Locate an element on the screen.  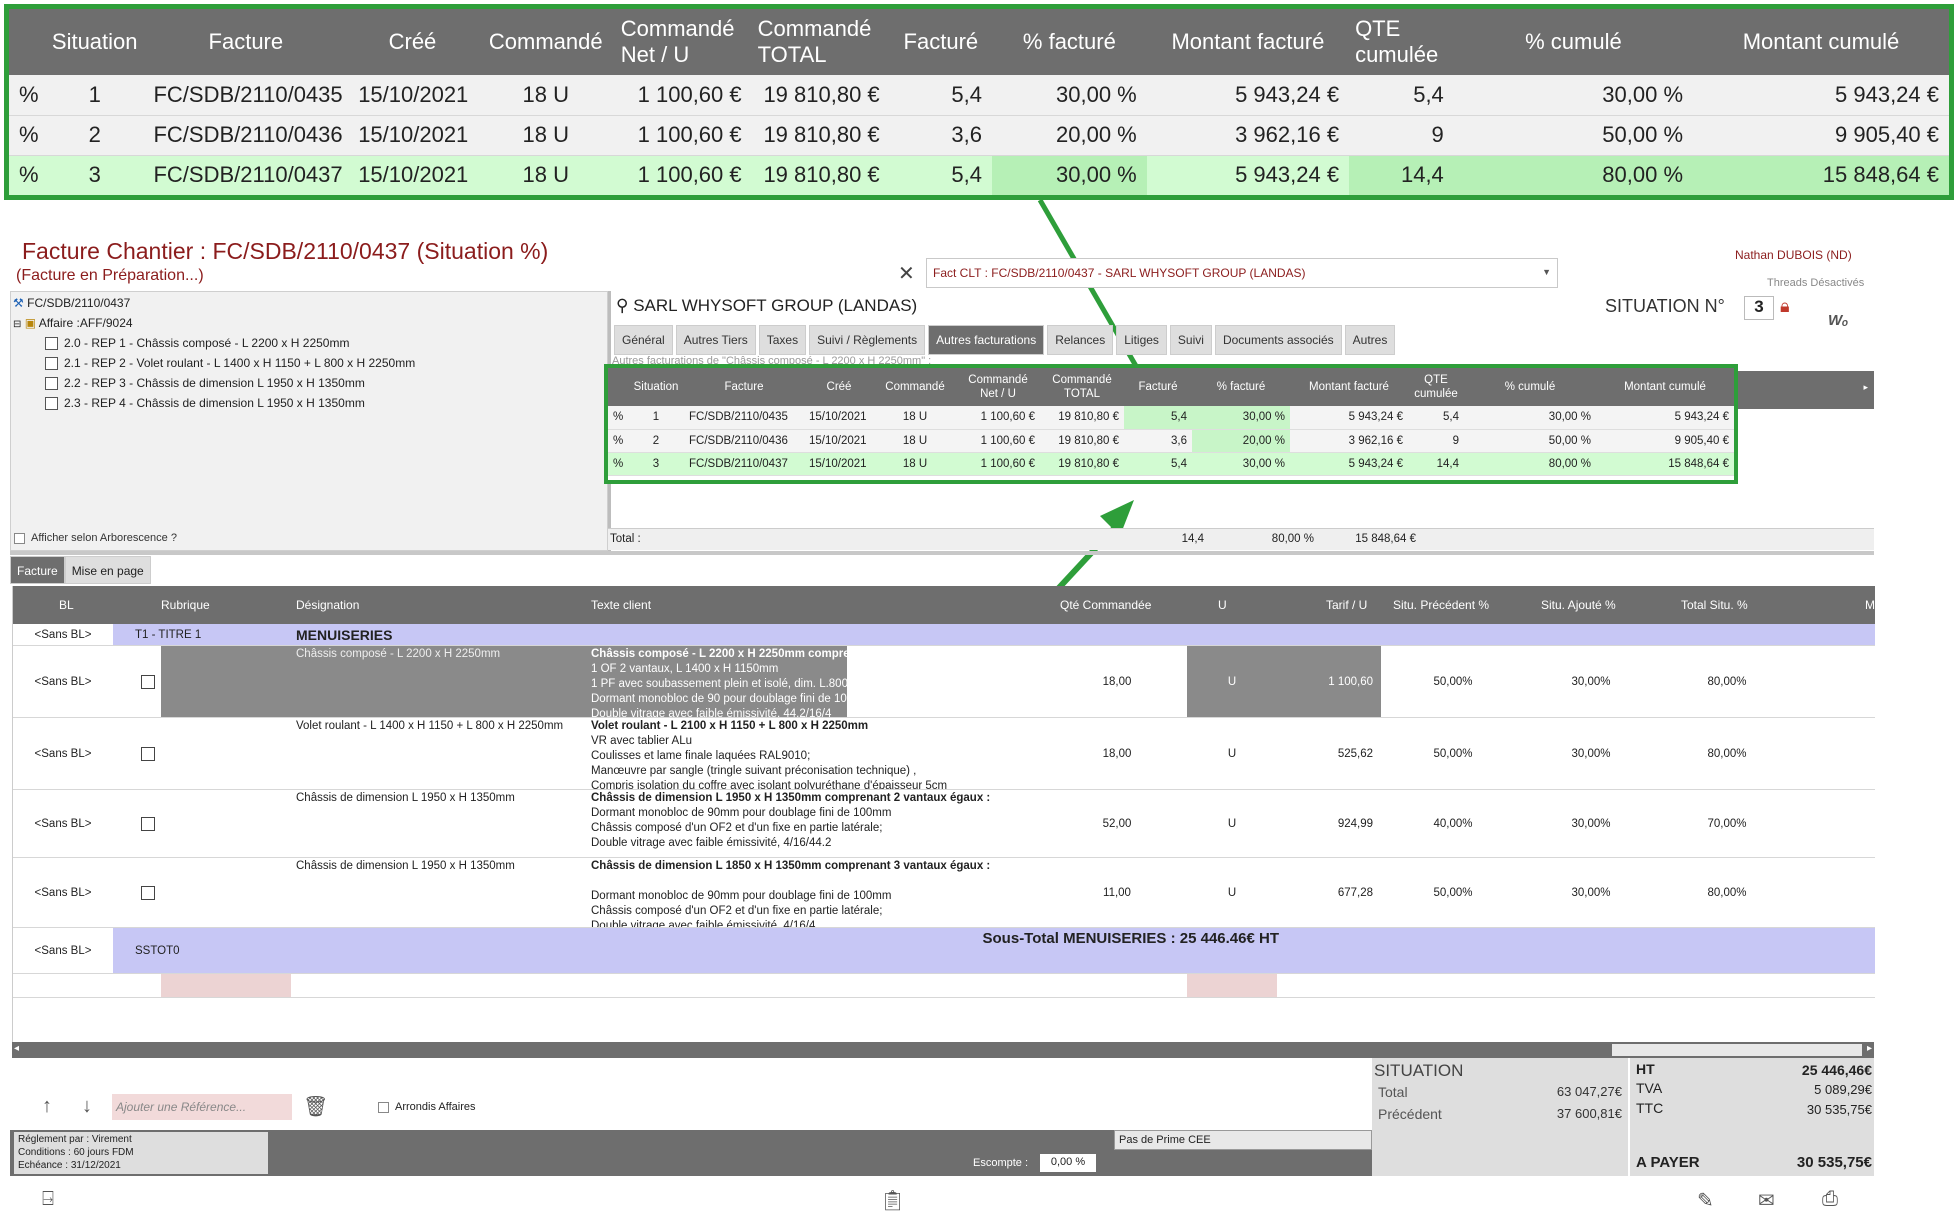
unite-input is located at coordinates (1232, 985).